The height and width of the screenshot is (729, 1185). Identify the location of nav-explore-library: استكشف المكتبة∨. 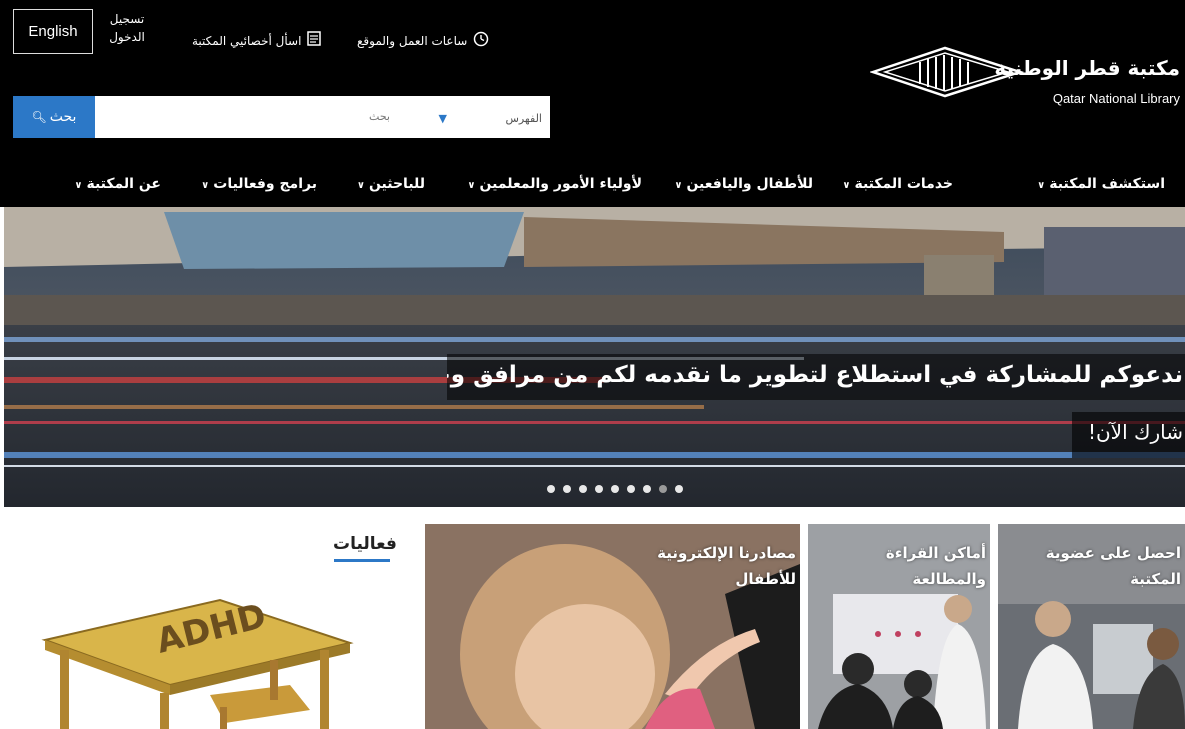
(1101, 184).